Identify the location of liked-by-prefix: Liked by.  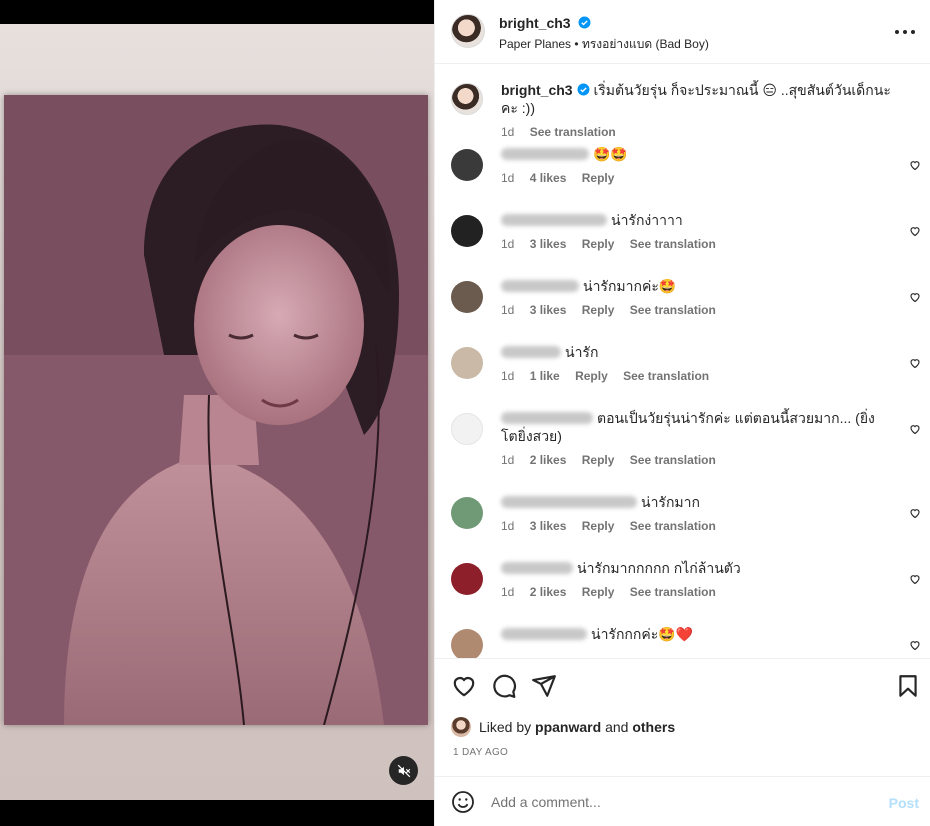
(505, 727).